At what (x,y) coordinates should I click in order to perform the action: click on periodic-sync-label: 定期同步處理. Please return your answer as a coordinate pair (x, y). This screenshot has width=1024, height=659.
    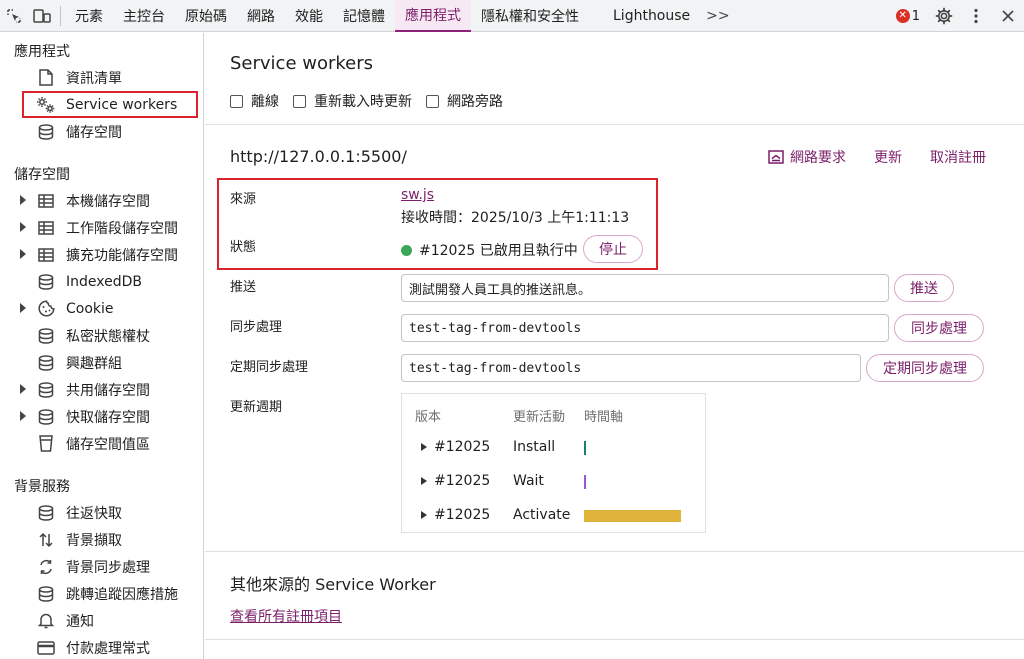
    Looking at the image, I should click on (269, 367).